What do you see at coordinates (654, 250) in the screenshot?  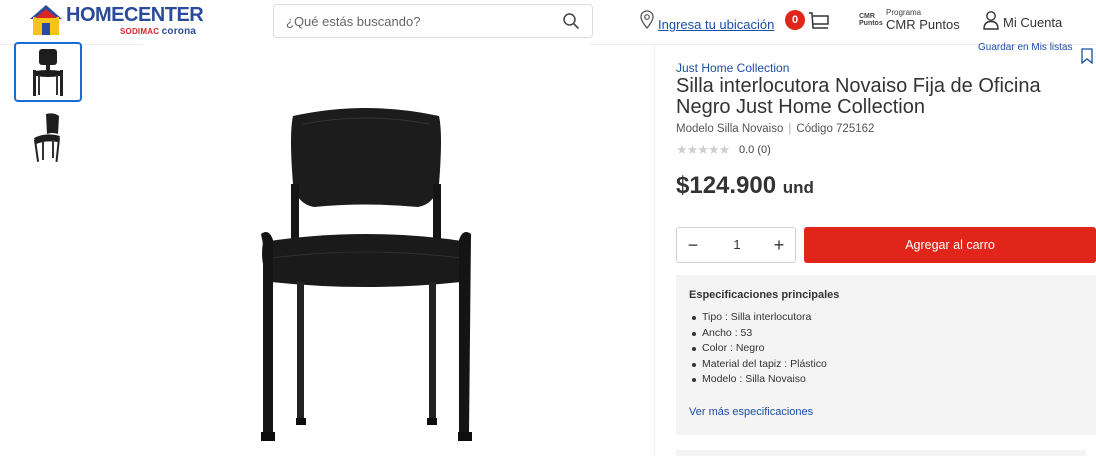 I see `column-divider` at bounding box center [654, 250].